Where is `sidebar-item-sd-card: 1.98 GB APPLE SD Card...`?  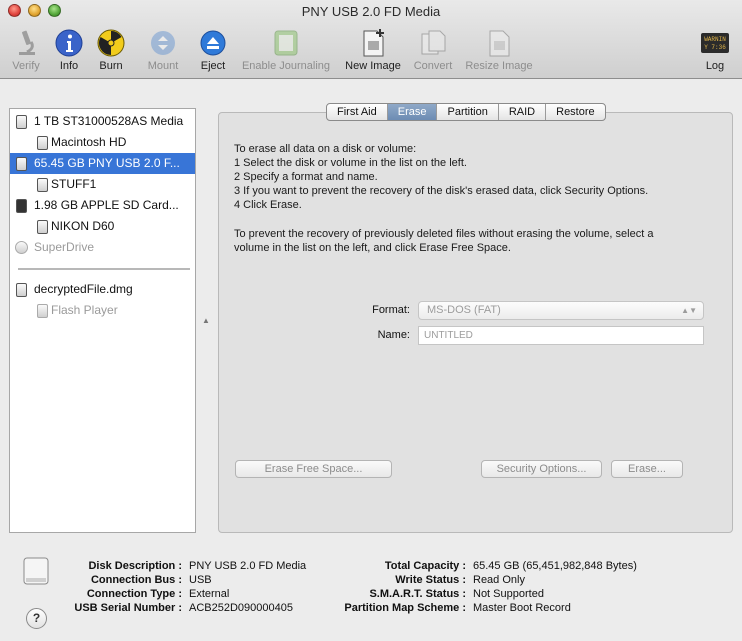 sidebar-item-sd-card: 1.98 GB APPLE SD Card... is located at coordinates (102, 205).